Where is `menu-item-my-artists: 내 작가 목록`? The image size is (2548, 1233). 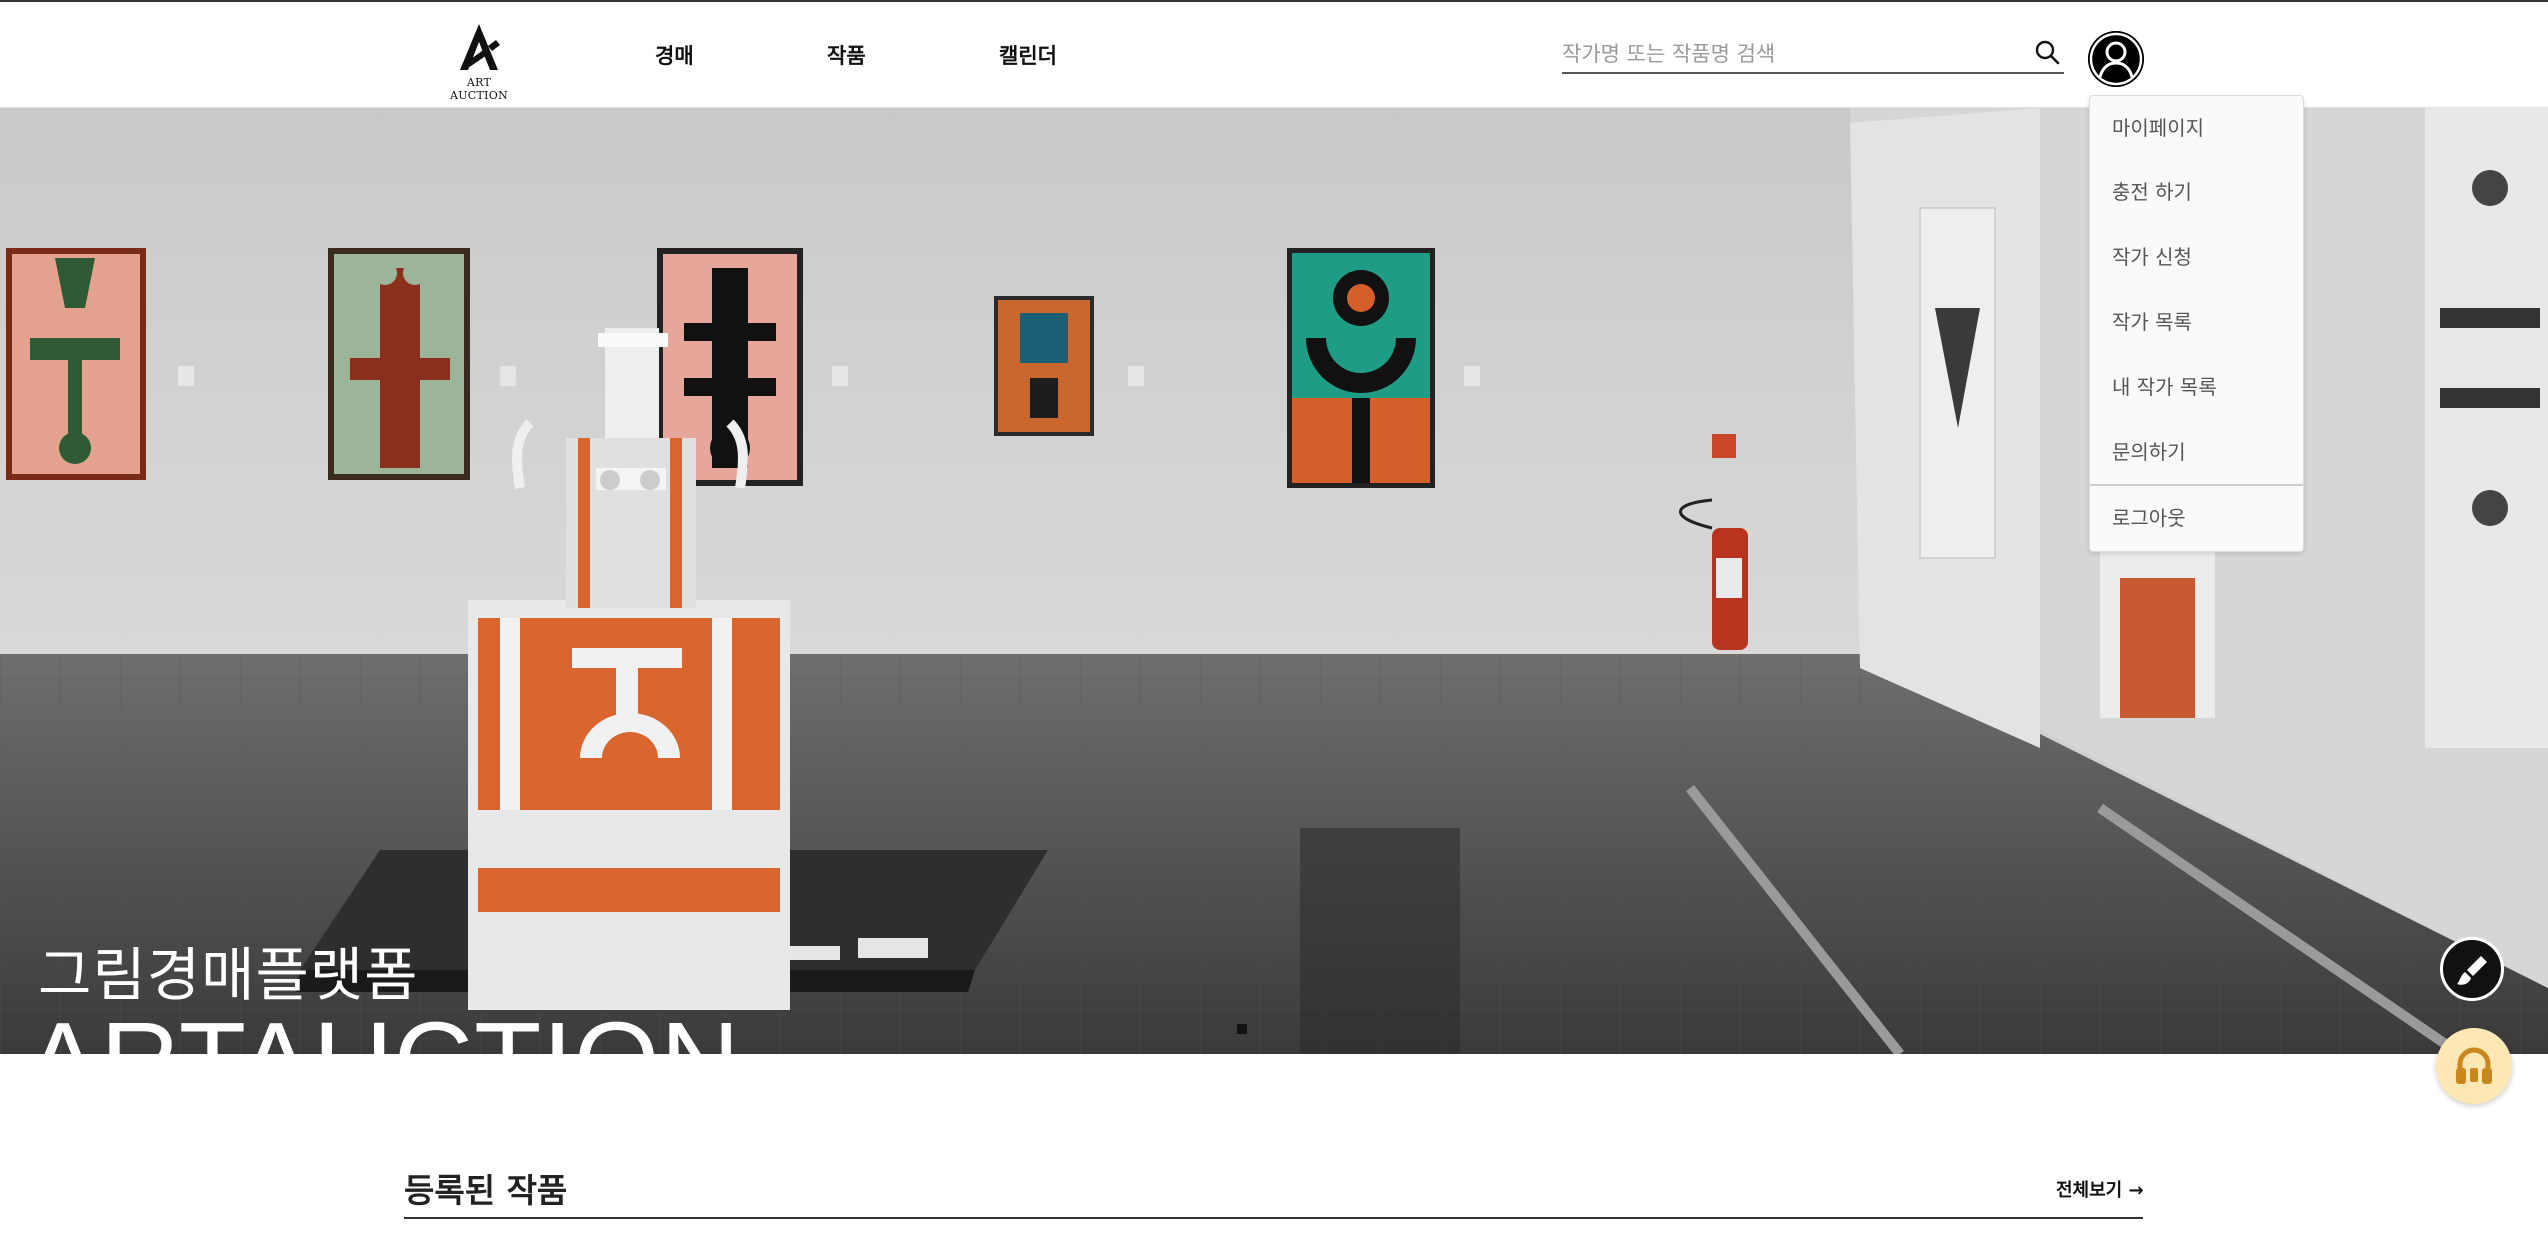 menu-item-my-artists: 내 작가 목록 is located at coordinates (2196, 387).